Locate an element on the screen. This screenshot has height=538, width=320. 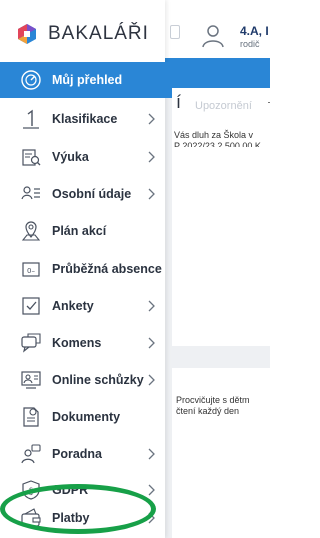
reading-line2: čtení každý den is located at coordinates (208, 411).